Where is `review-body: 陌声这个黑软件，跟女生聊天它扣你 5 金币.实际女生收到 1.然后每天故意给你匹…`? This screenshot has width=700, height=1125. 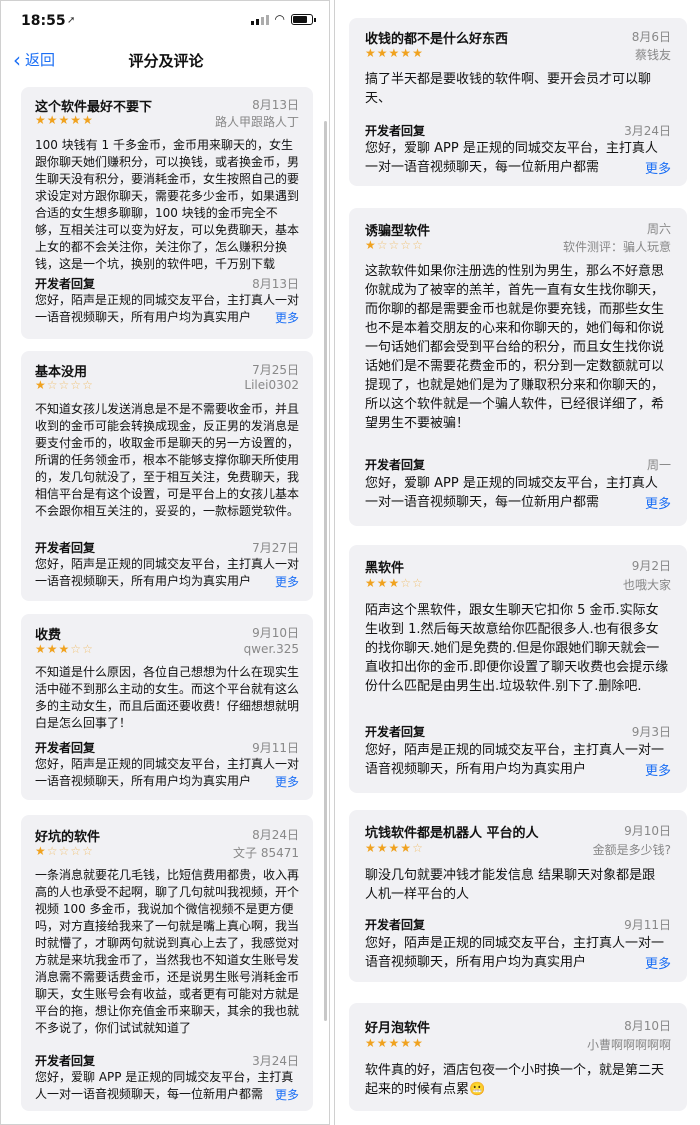
review-body: 陌声这个黑软件，跟女生聊天它扣你 5 金币.实际女生收到 1.然后每天故意给你匹… is located at coordinates (517, 648).